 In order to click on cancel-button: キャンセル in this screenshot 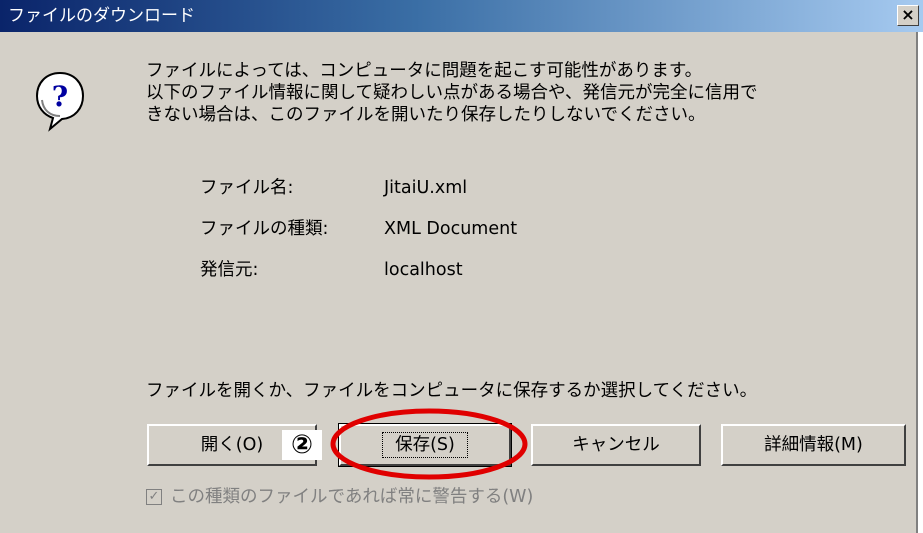, I will do `click(616, 445)`.